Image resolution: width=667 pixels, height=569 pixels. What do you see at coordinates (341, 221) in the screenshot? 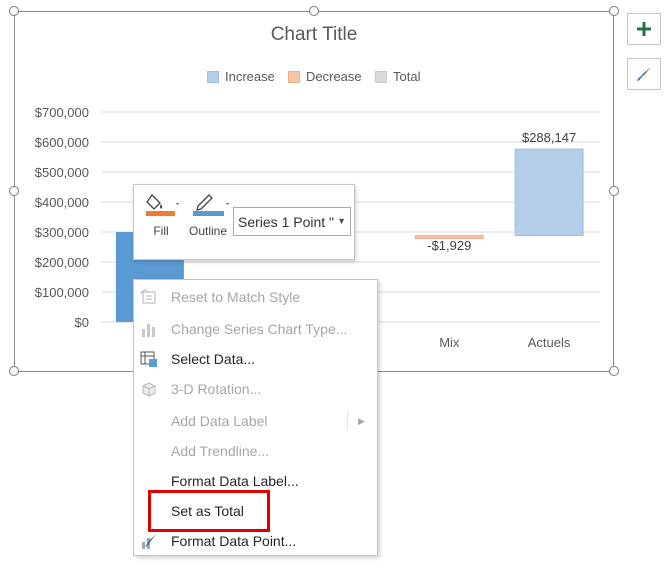
I see `dropdown-arrow-icon: ▼` at bounding box center [341, 221].